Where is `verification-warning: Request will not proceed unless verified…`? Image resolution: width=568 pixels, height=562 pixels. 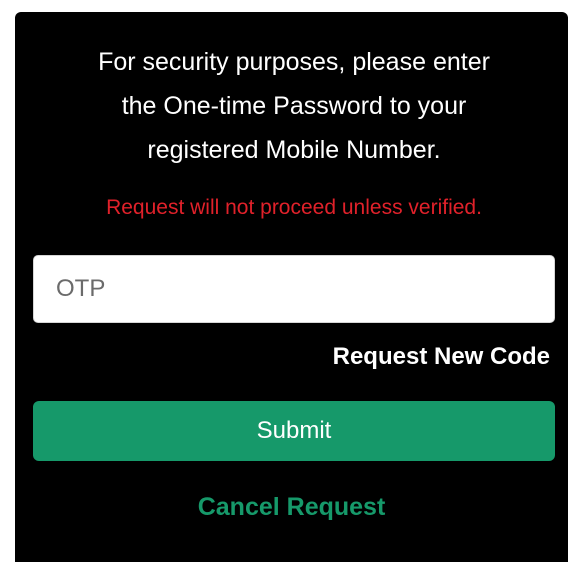 verification-warning: Request will not proceed unless verified… is located at coordinates (294, 207).